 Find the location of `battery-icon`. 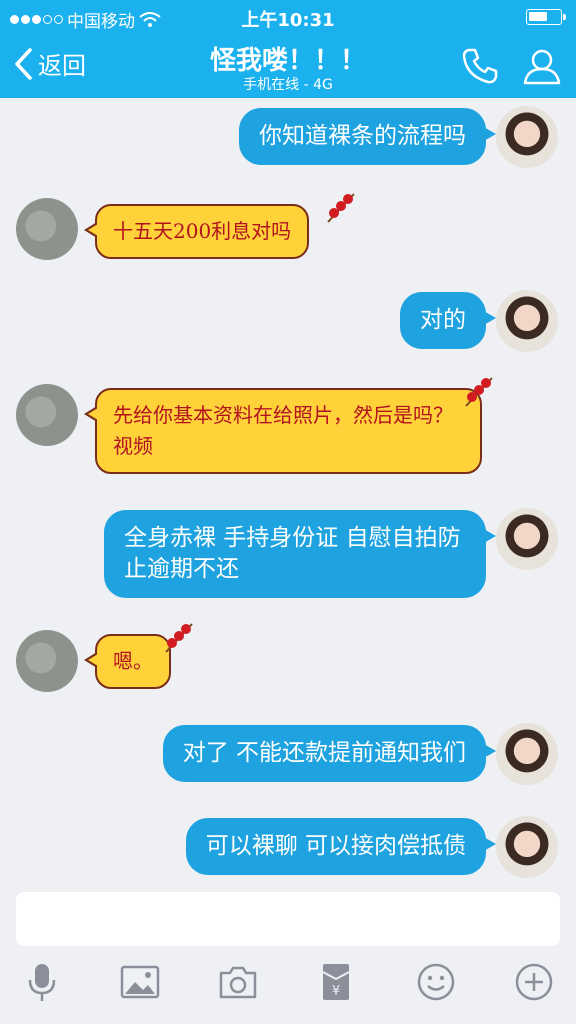

battery-icon is located at coordinates (546, 17).